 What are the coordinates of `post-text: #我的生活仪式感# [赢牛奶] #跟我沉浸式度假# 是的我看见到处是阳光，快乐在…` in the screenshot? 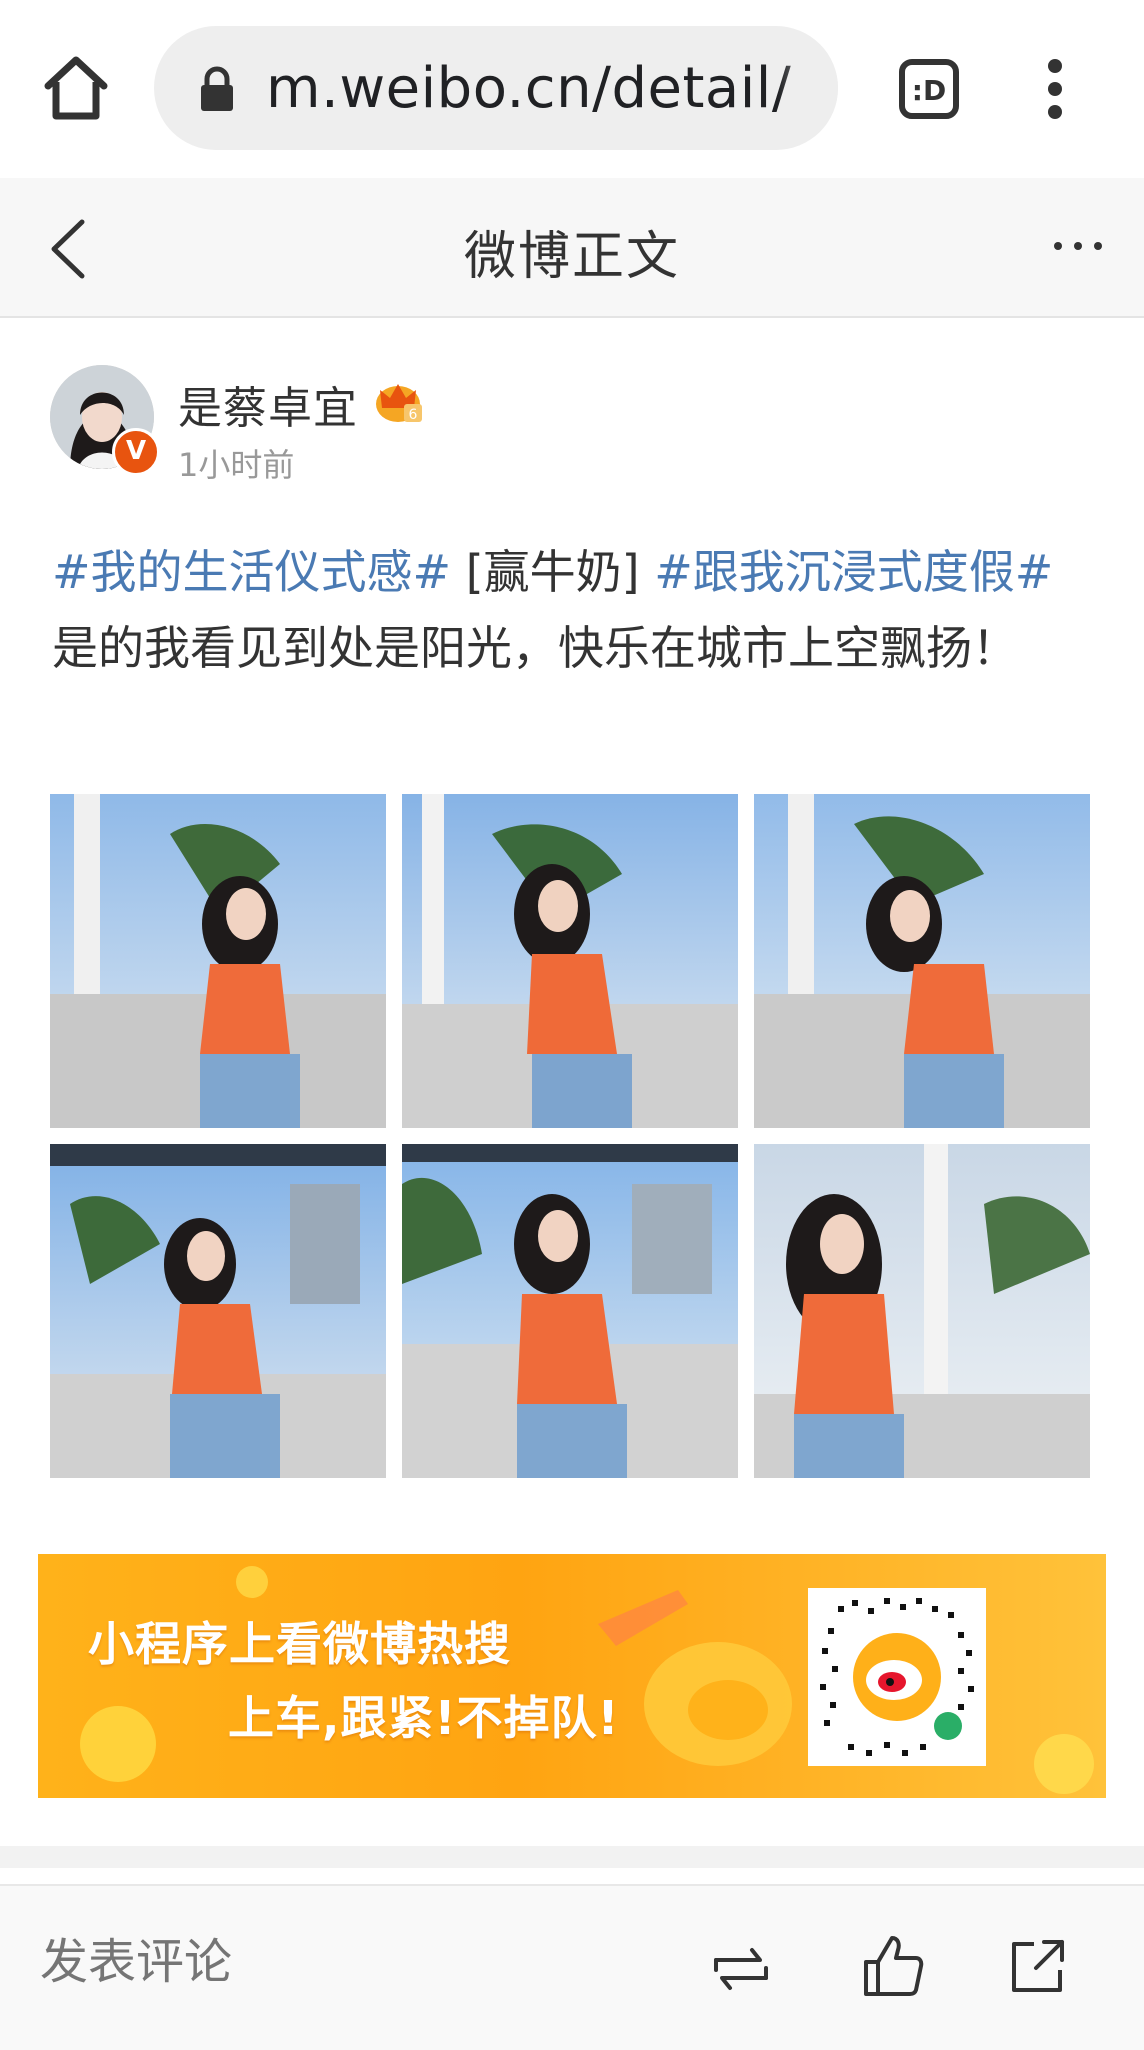 It's located at (582, 610).